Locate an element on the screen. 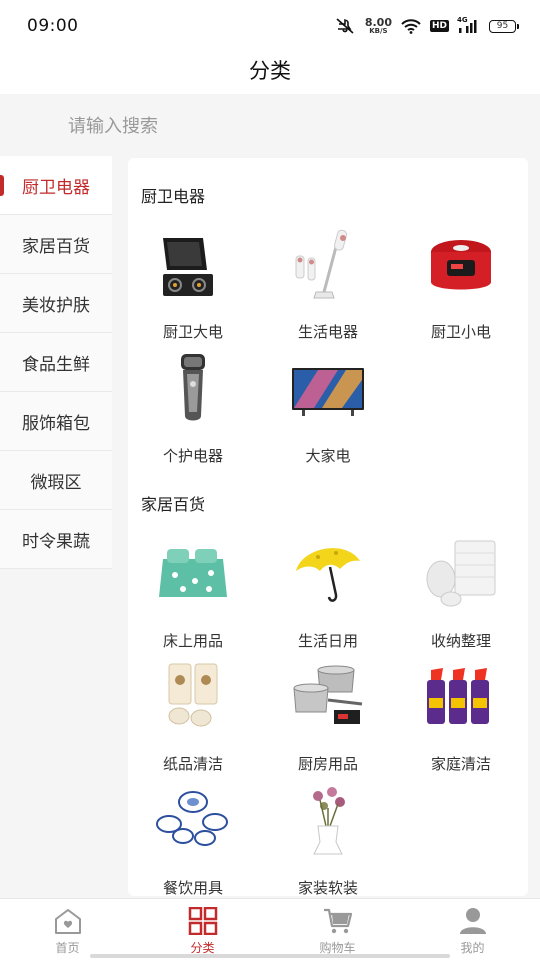 The width and height of the screenshot is (540, 960). item-label: 生活电器 is located at coordinates (327, 332).